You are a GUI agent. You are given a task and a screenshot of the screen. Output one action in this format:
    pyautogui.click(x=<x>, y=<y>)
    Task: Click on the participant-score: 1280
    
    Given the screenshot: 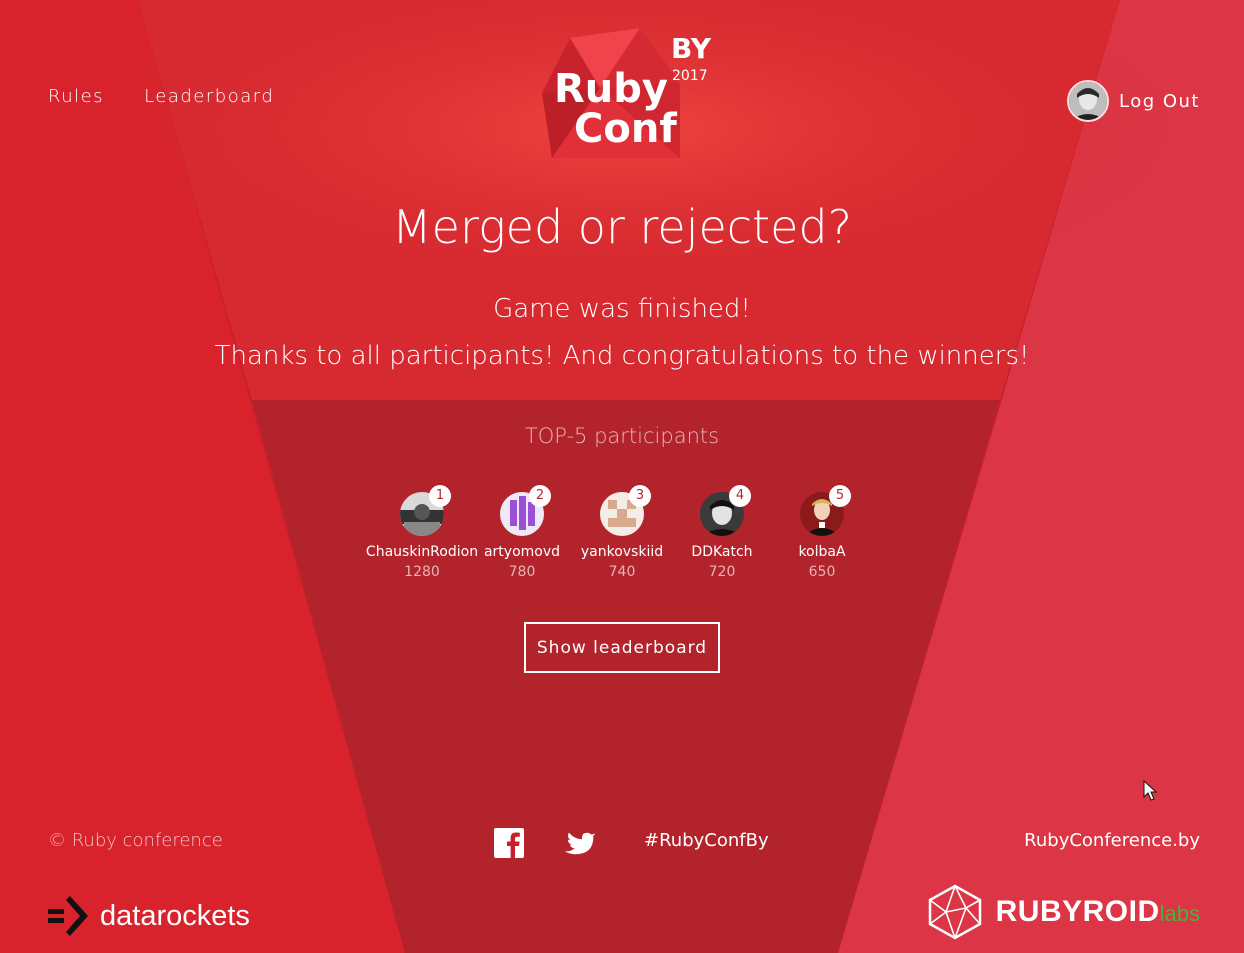 What is the action you would take?
    pyautogui.click(x=422, y=572)
    